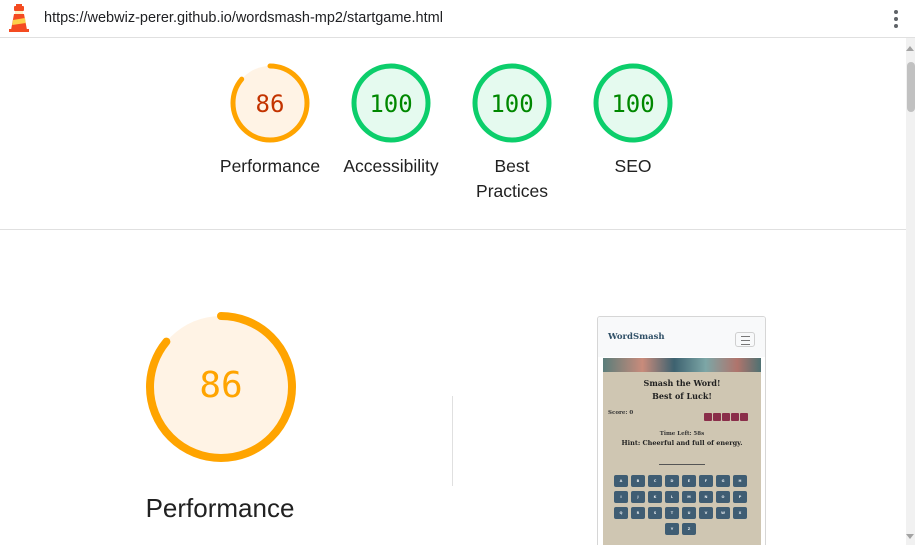 The width and height of the screenshot is (915, 545). I want to click on preview-key: G, so click(723, 481).